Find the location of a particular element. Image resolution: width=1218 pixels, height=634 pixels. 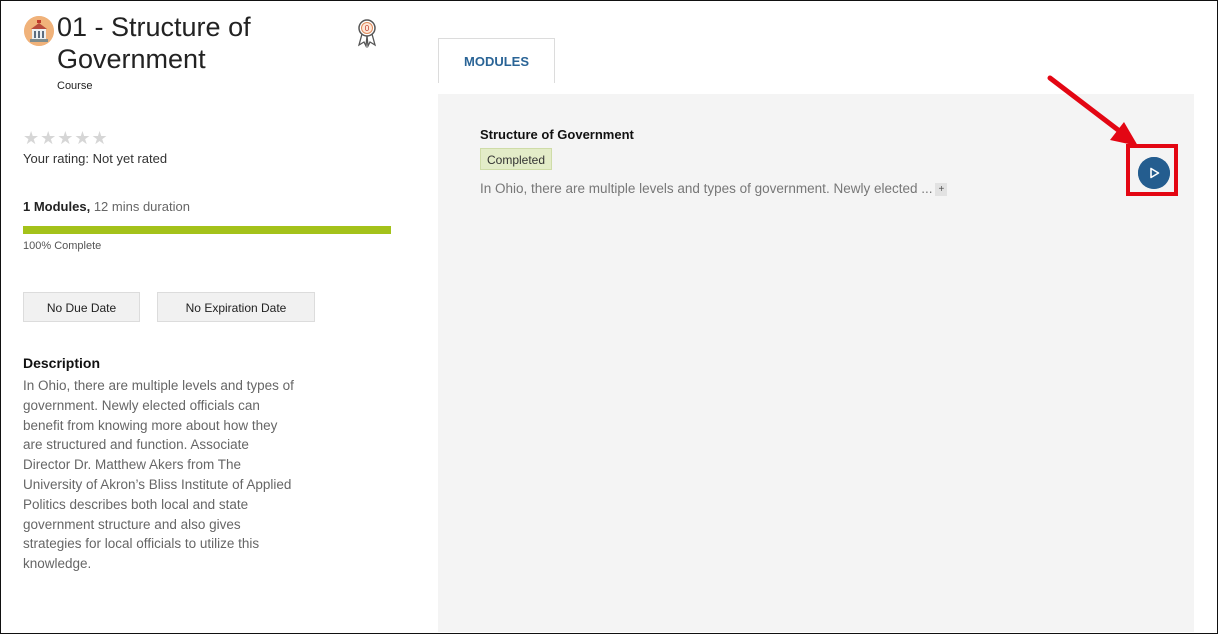

modules-duration-summary: 1 Modules, 12 mins duration is located at coordinates (106, 206).